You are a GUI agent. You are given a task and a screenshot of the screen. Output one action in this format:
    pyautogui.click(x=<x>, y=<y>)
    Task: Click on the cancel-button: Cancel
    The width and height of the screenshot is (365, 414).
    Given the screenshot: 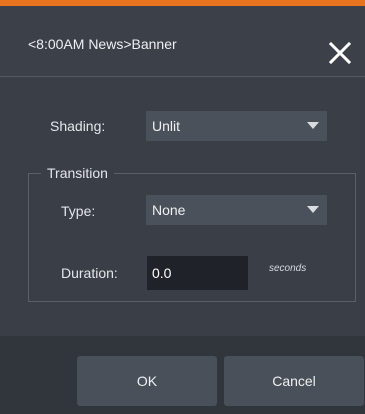 What is the action you would take?
    pyautogui.click(x=294, y=381)
    